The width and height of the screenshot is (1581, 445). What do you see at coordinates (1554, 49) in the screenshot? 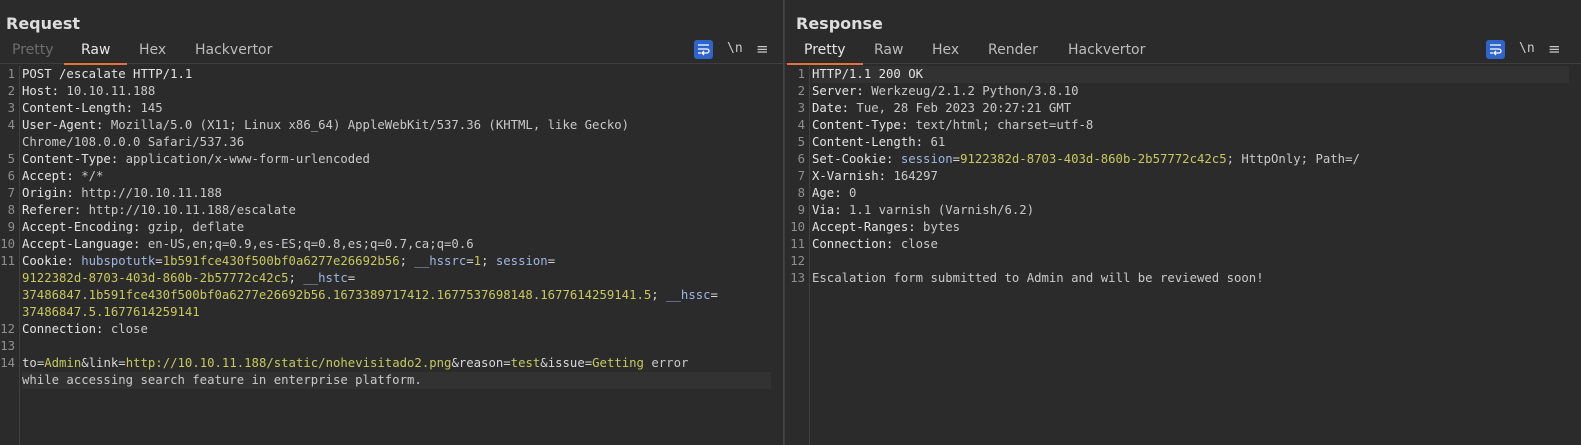
I see `response-menu-icon: ≡` at bounding box center [1554, 49].